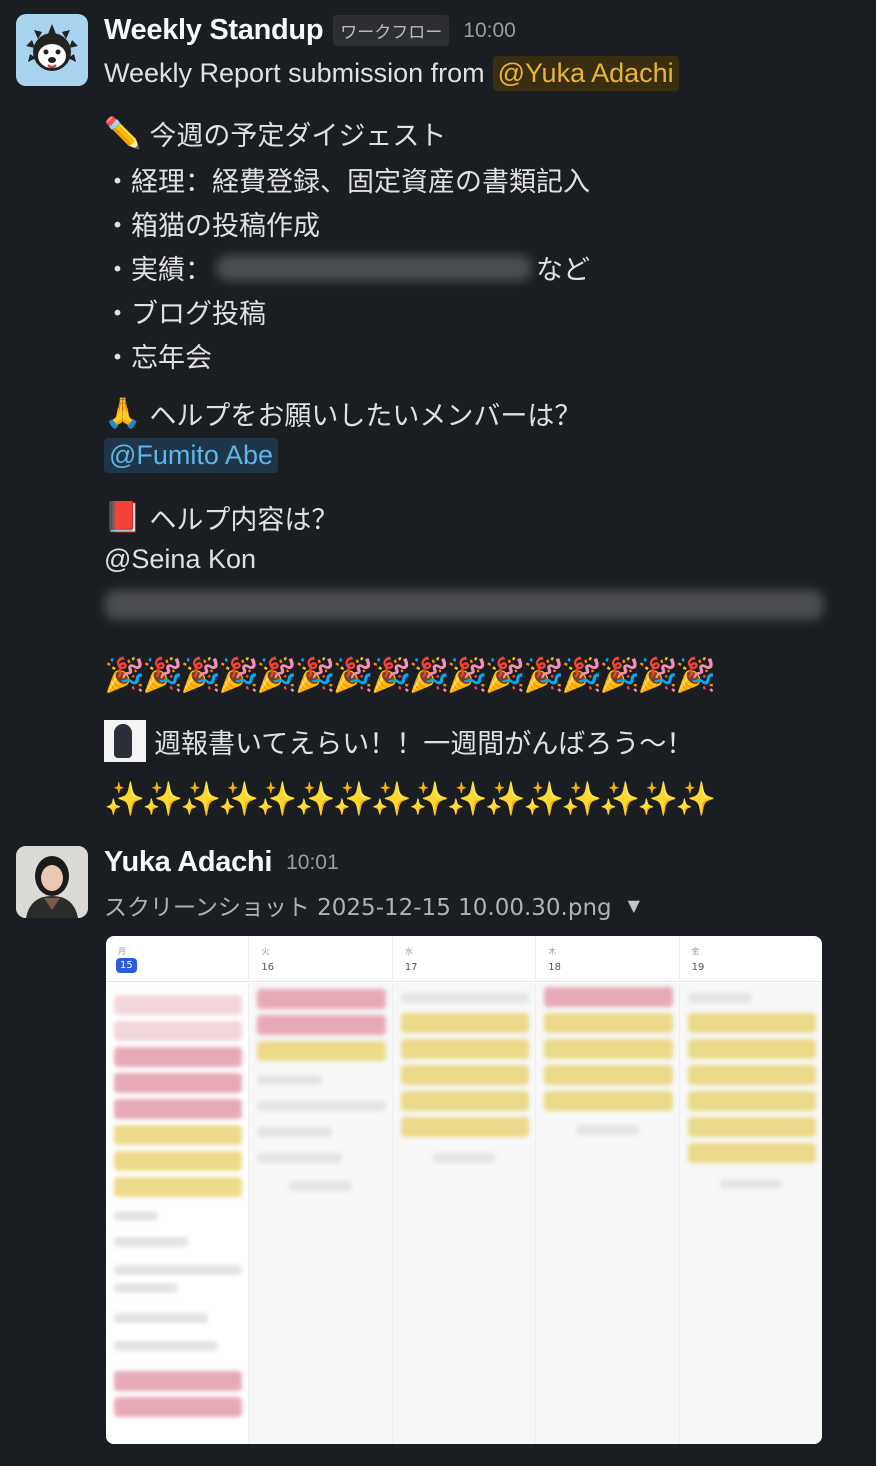  I want to click on day-header: 水 17, so click(465, 958).